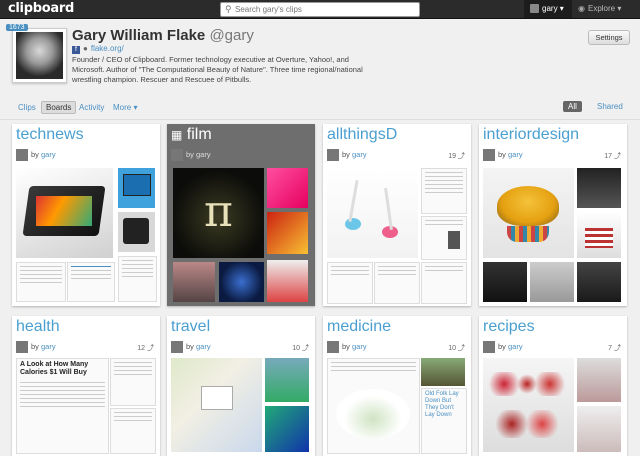 The image size is (640, 456). Describe the element at coordinates (59, 107) in the screenshot. I see `tab-boards: Boards` at that location.